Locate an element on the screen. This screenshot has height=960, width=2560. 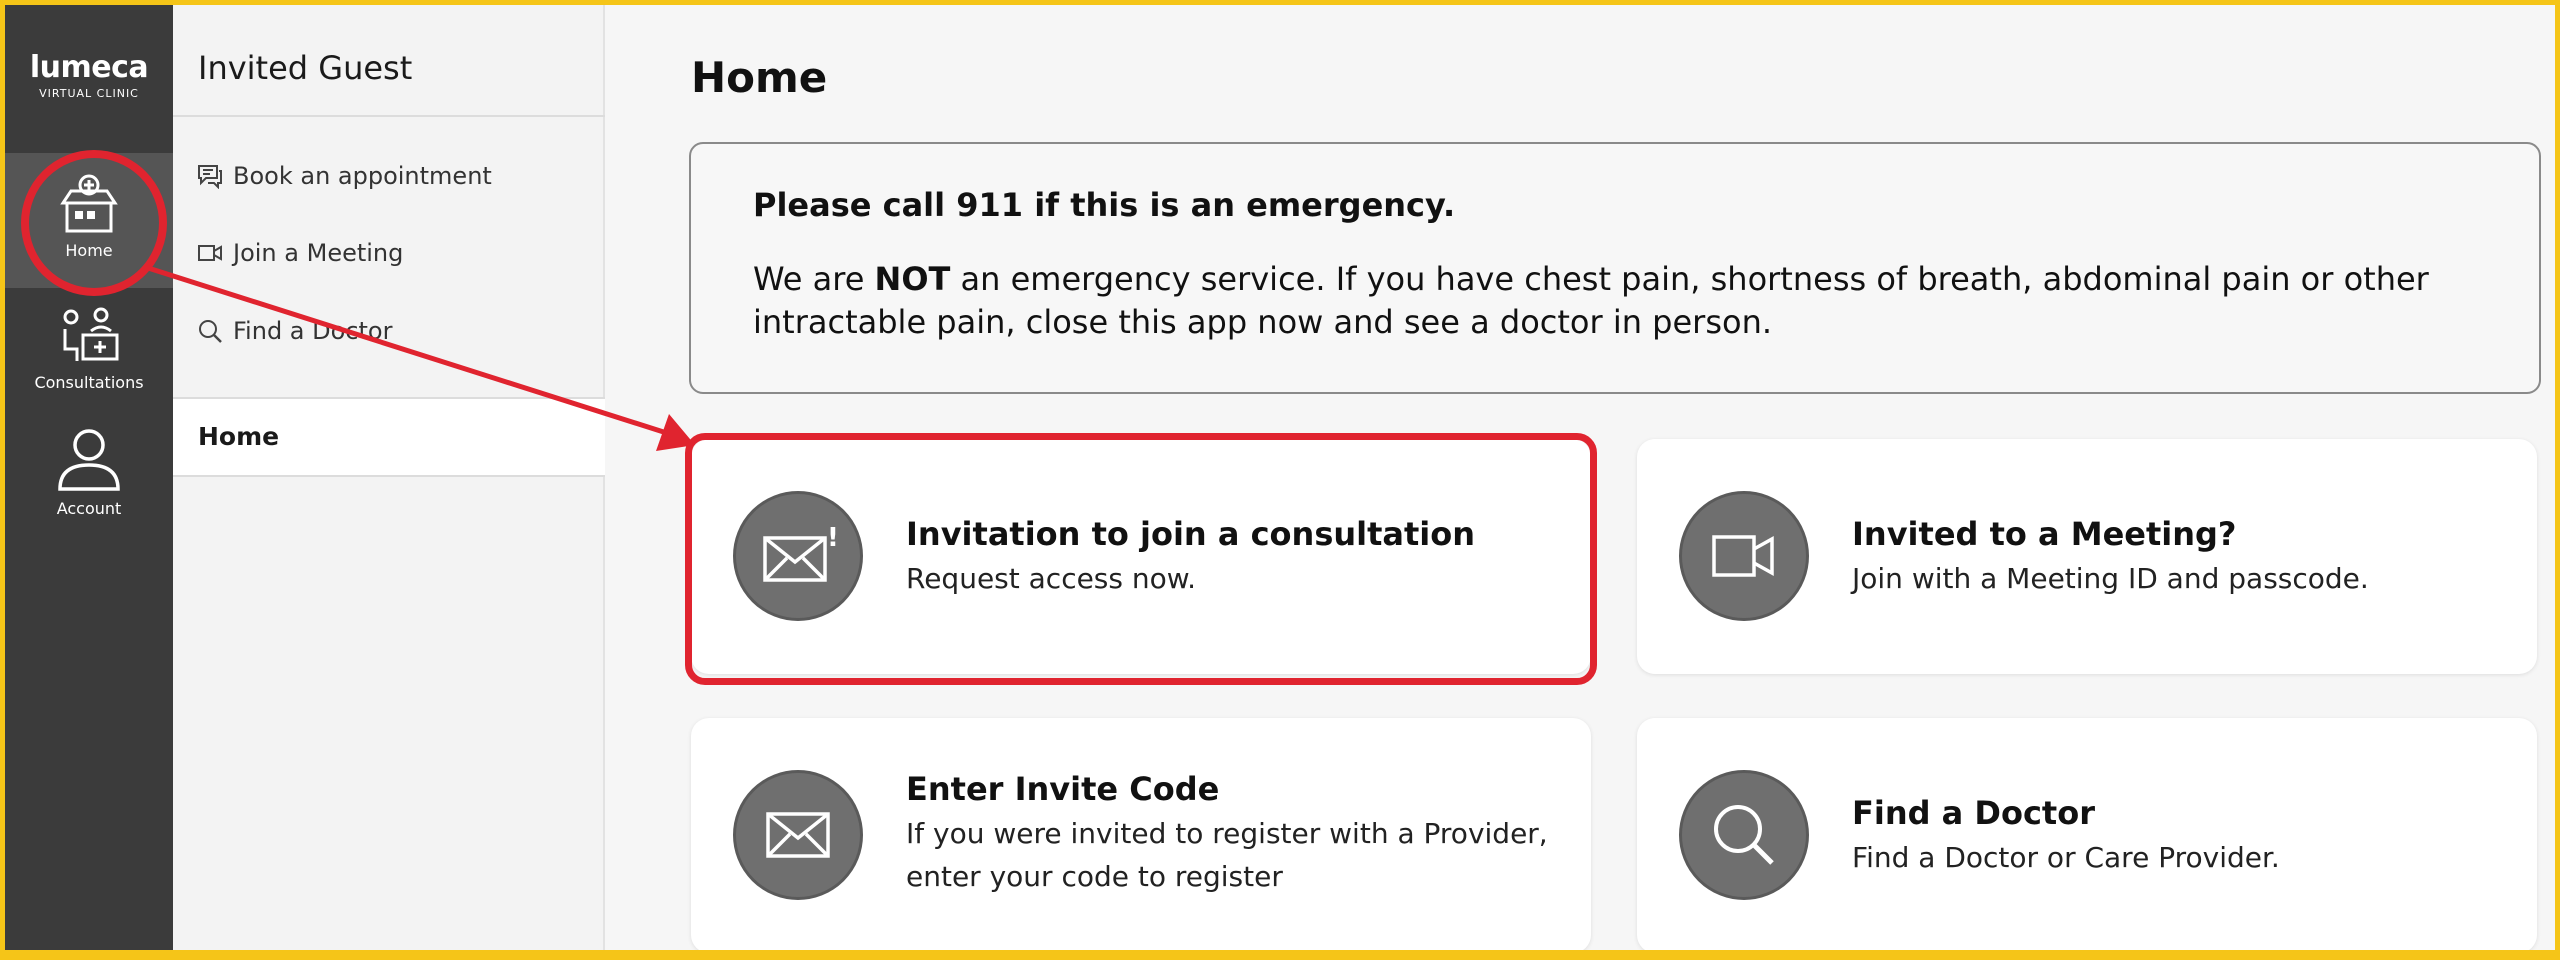
rail-item-account: Account is located at coordinates (89, 480).